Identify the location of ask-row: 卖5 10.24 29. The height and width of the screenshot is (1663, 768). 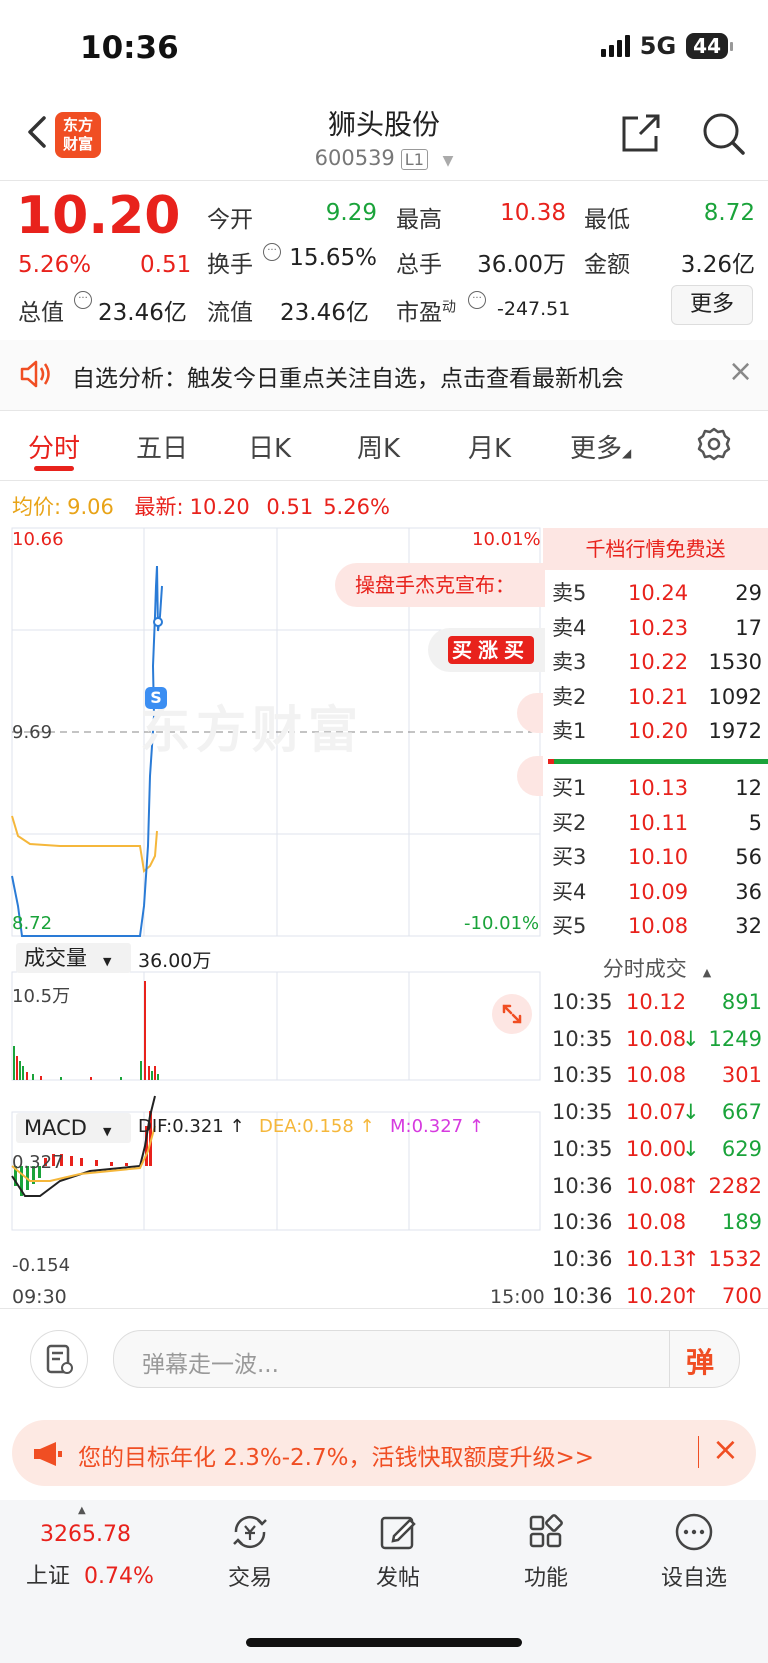
(657, 593).